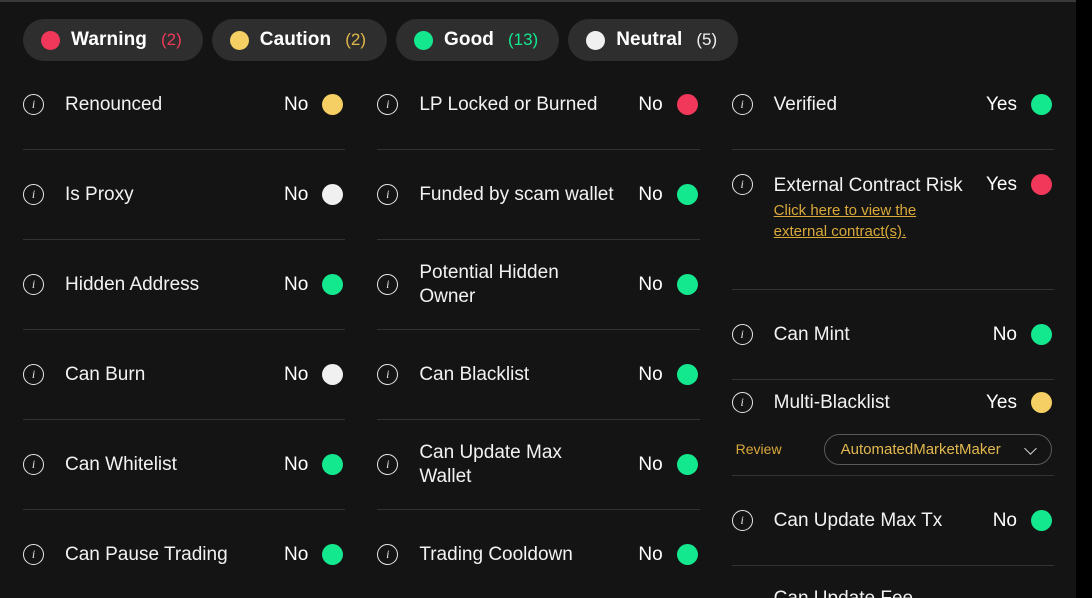 Image resolution: width=1092 pixels, height=598 pixels. What do you see at coordinates (811, 334) in the screenshot?
I see `check-label-text: Can Mint` at bounding box center [811, 334].